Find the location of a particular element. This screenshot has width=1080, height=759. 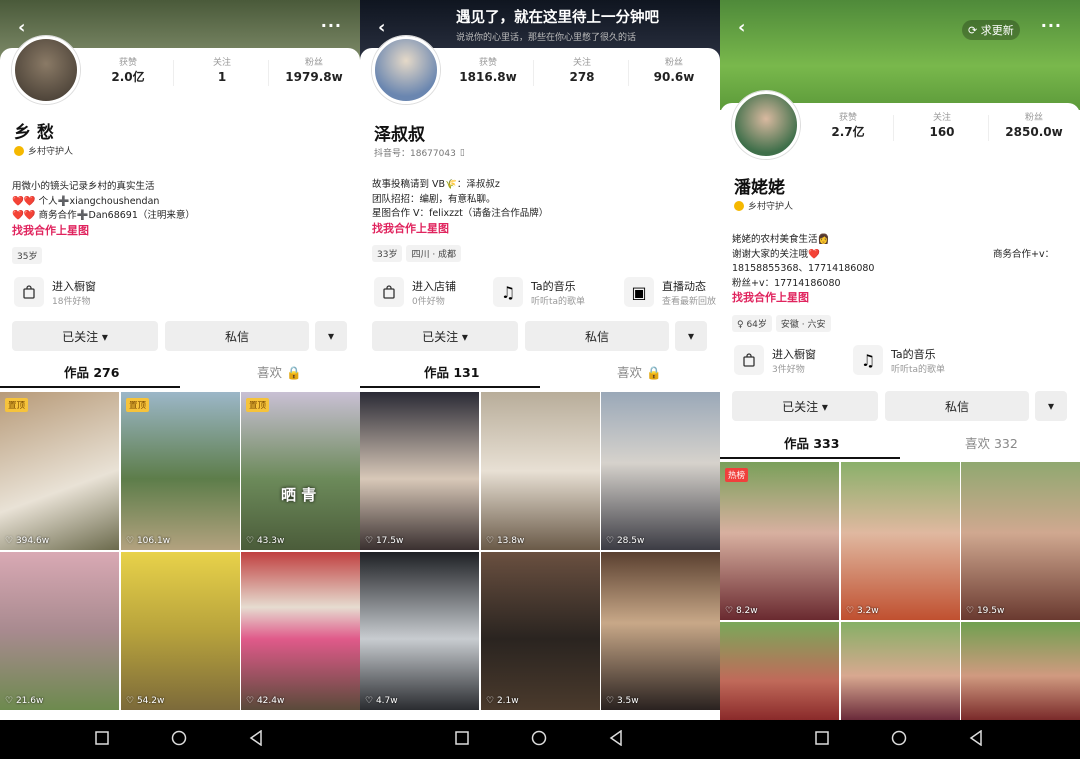

verified-icon is located at coordinates (19, 150).